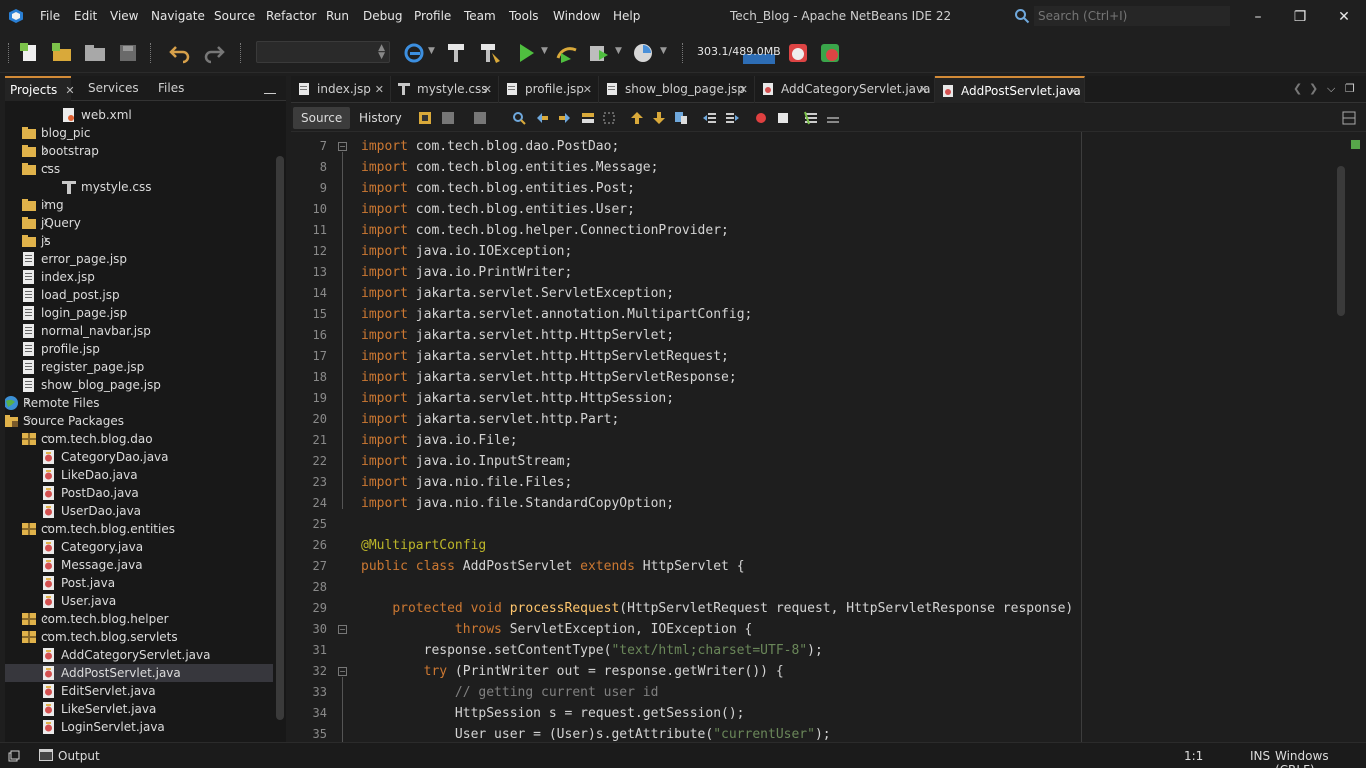  Describe the element at coordinates (139, 673) in the screenshot. I see `tree-node: AddPostServlet.java` at that location.